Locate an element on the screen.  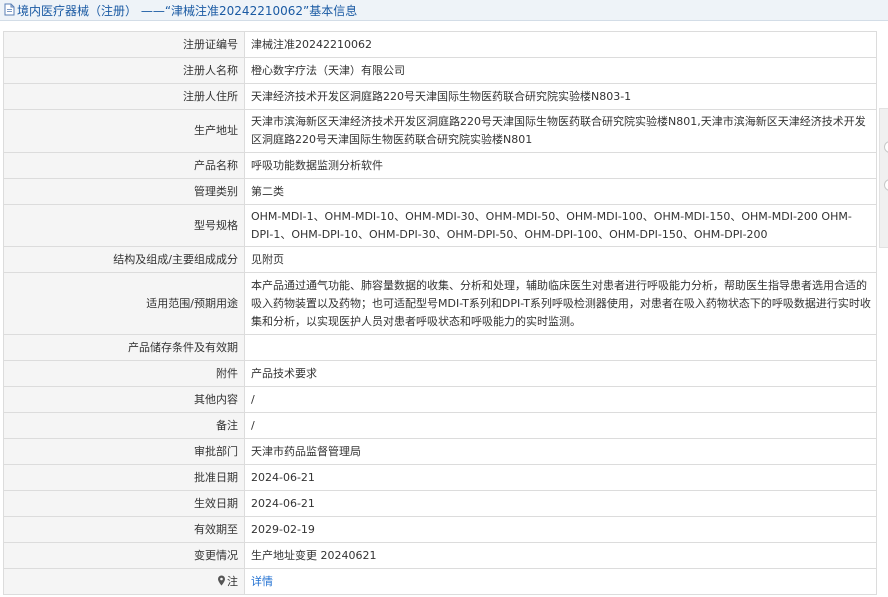
map-pin-icon is located at coordinates (221, 580).